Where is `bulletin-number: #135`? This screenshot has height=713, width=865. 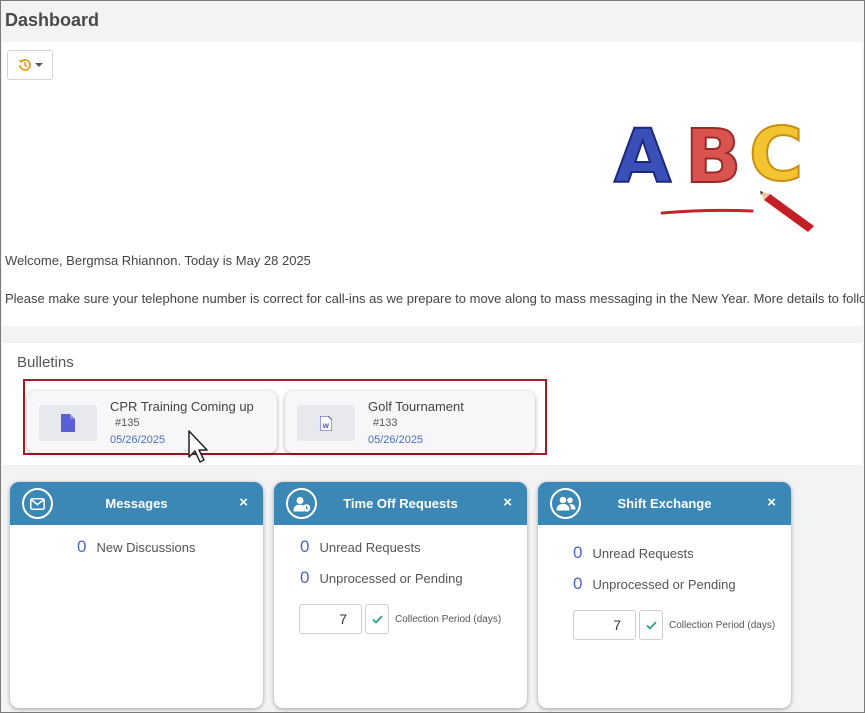
bulletin-number: #135 is located at coordinates (127, 423).